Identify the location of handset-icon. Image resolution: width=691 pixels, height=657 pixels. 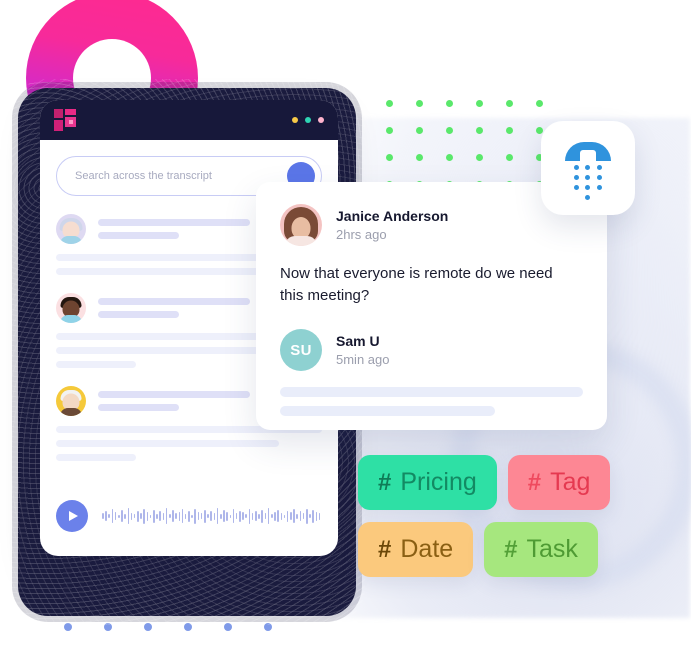
(588, 151).